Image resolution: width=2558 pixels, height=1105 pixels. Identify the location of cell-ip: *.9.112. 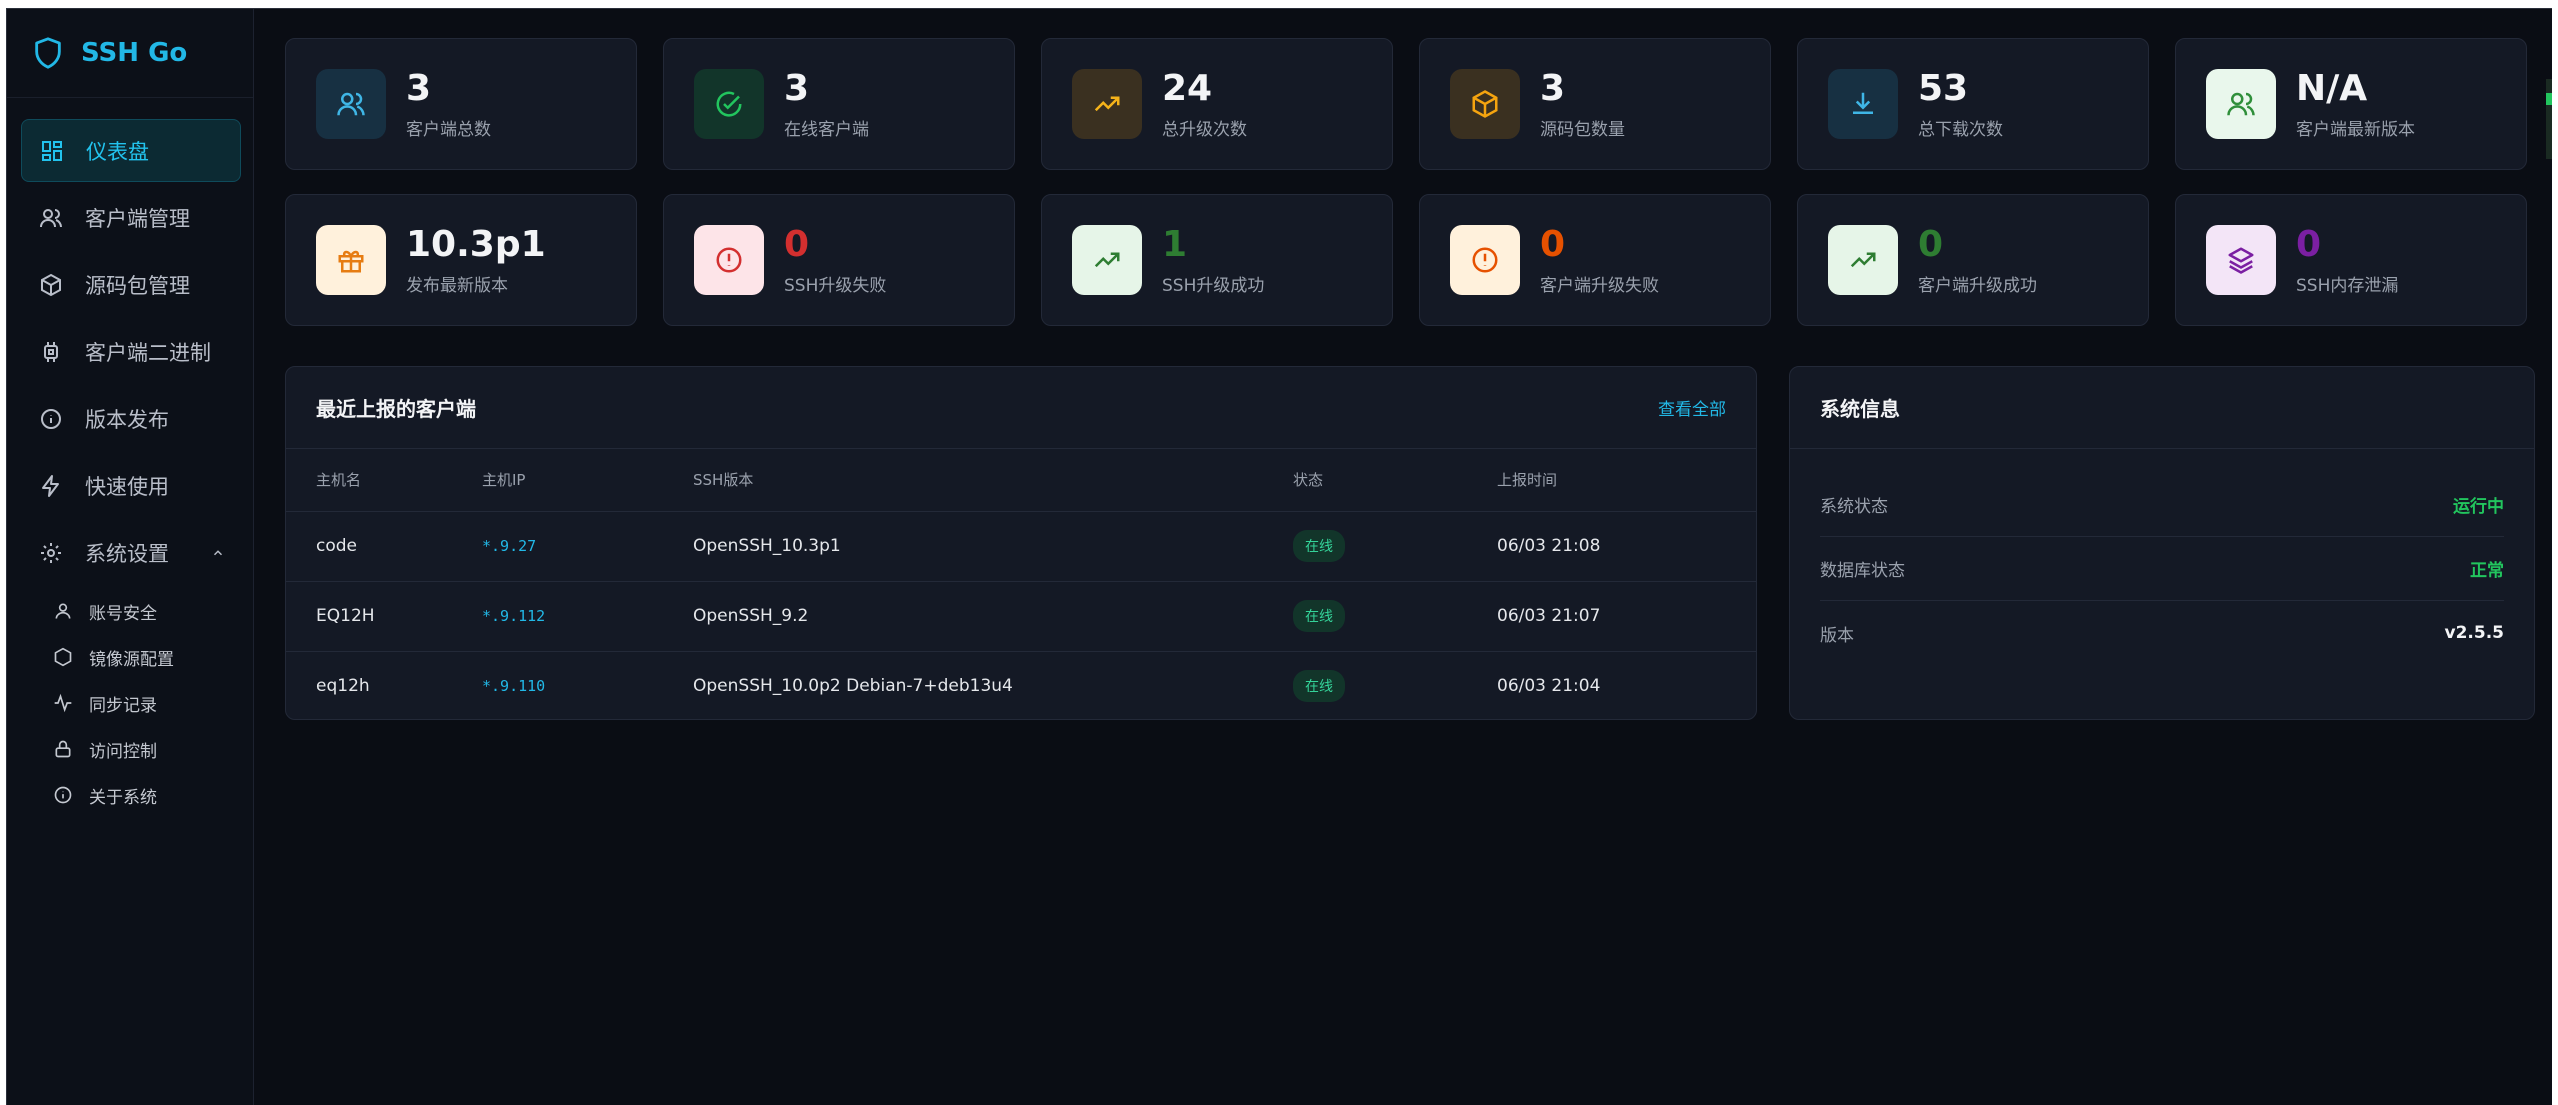
(587, 616).